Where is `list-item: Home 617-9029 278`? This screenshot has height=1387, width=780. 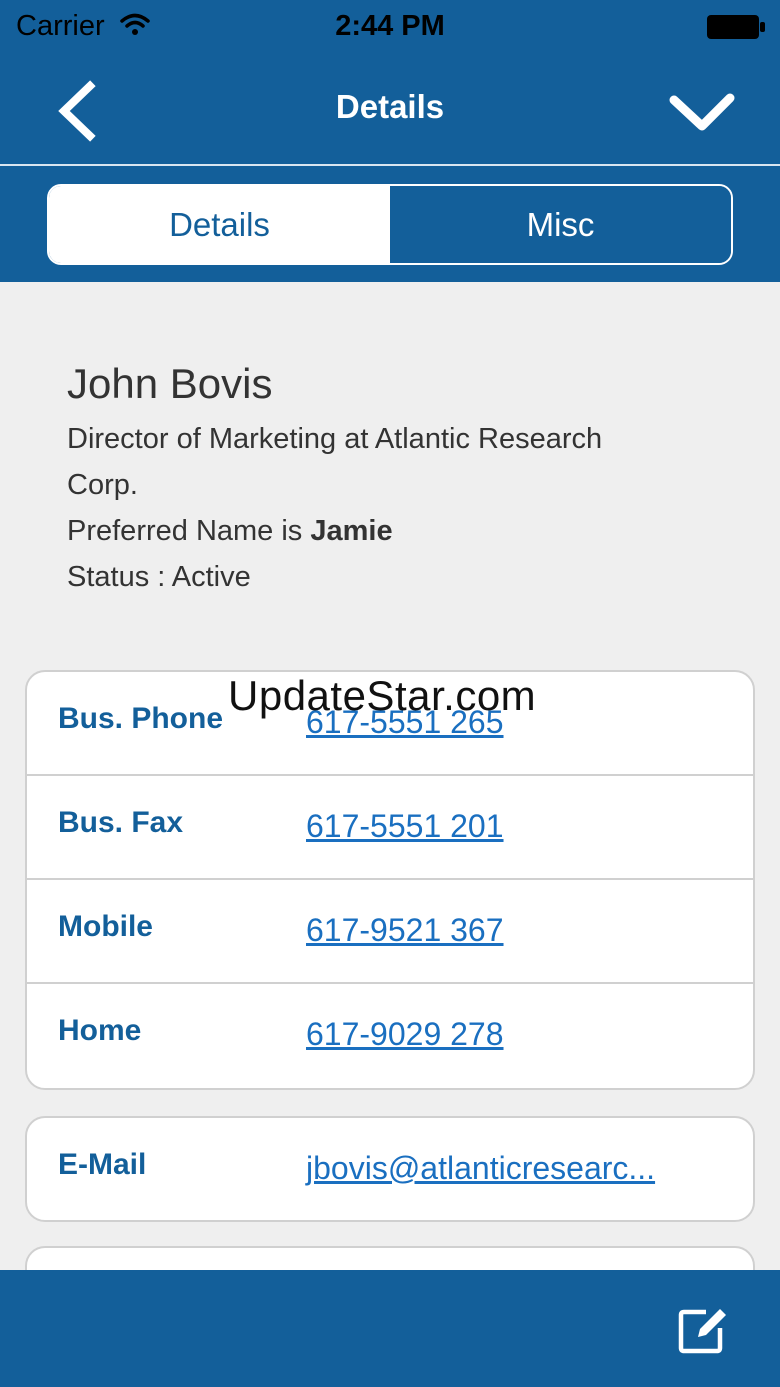 list-item: Home 617-9029 278 is located at coordinates (390, 1036).